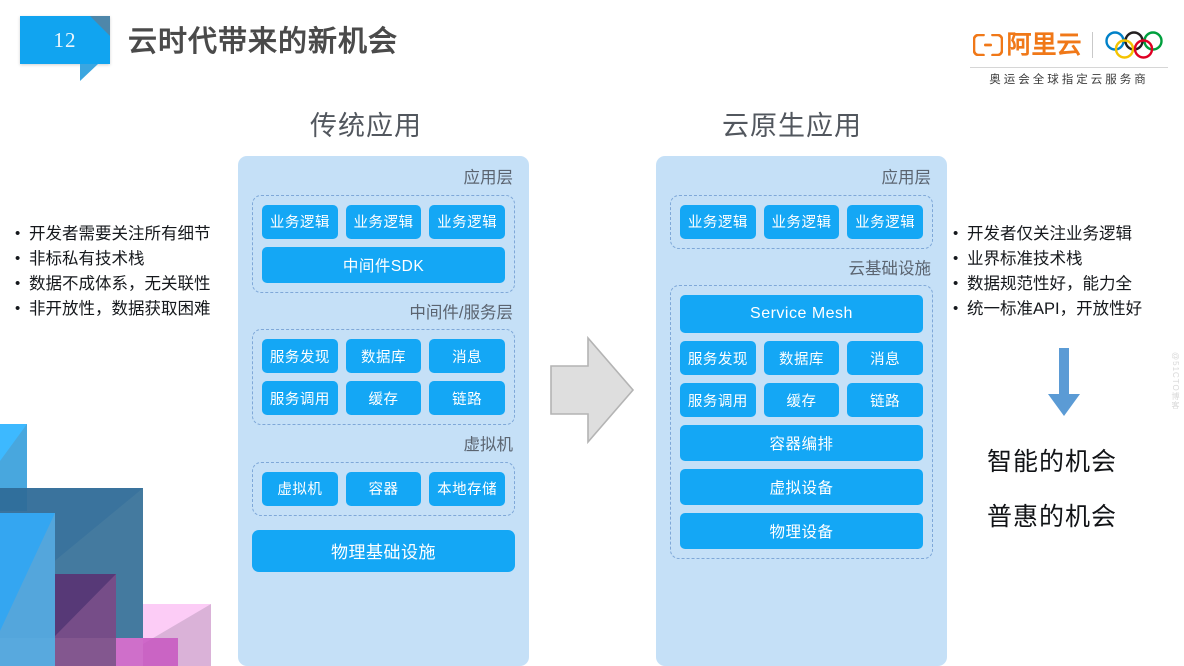 This screenshot has width=1184, height=666. What do you see at coordinates (792, 126) in the screenshot?
I see `column-heading-cloudnative: 云原生应用` at bounding box center [792, 126].